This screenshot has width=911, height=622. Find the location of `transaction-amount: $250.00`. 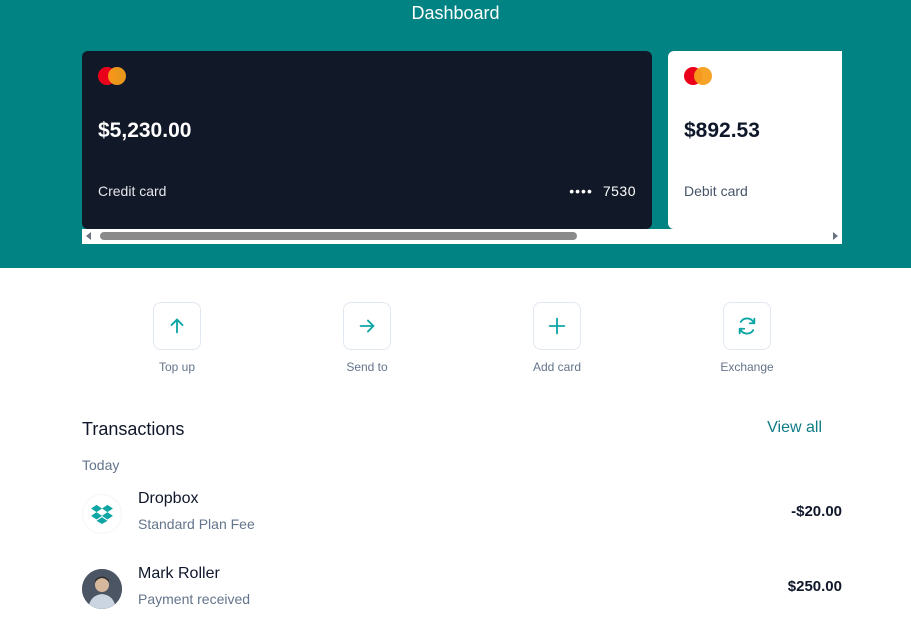

transaction-amount: $250.00 is located at coordinates (814, 586).